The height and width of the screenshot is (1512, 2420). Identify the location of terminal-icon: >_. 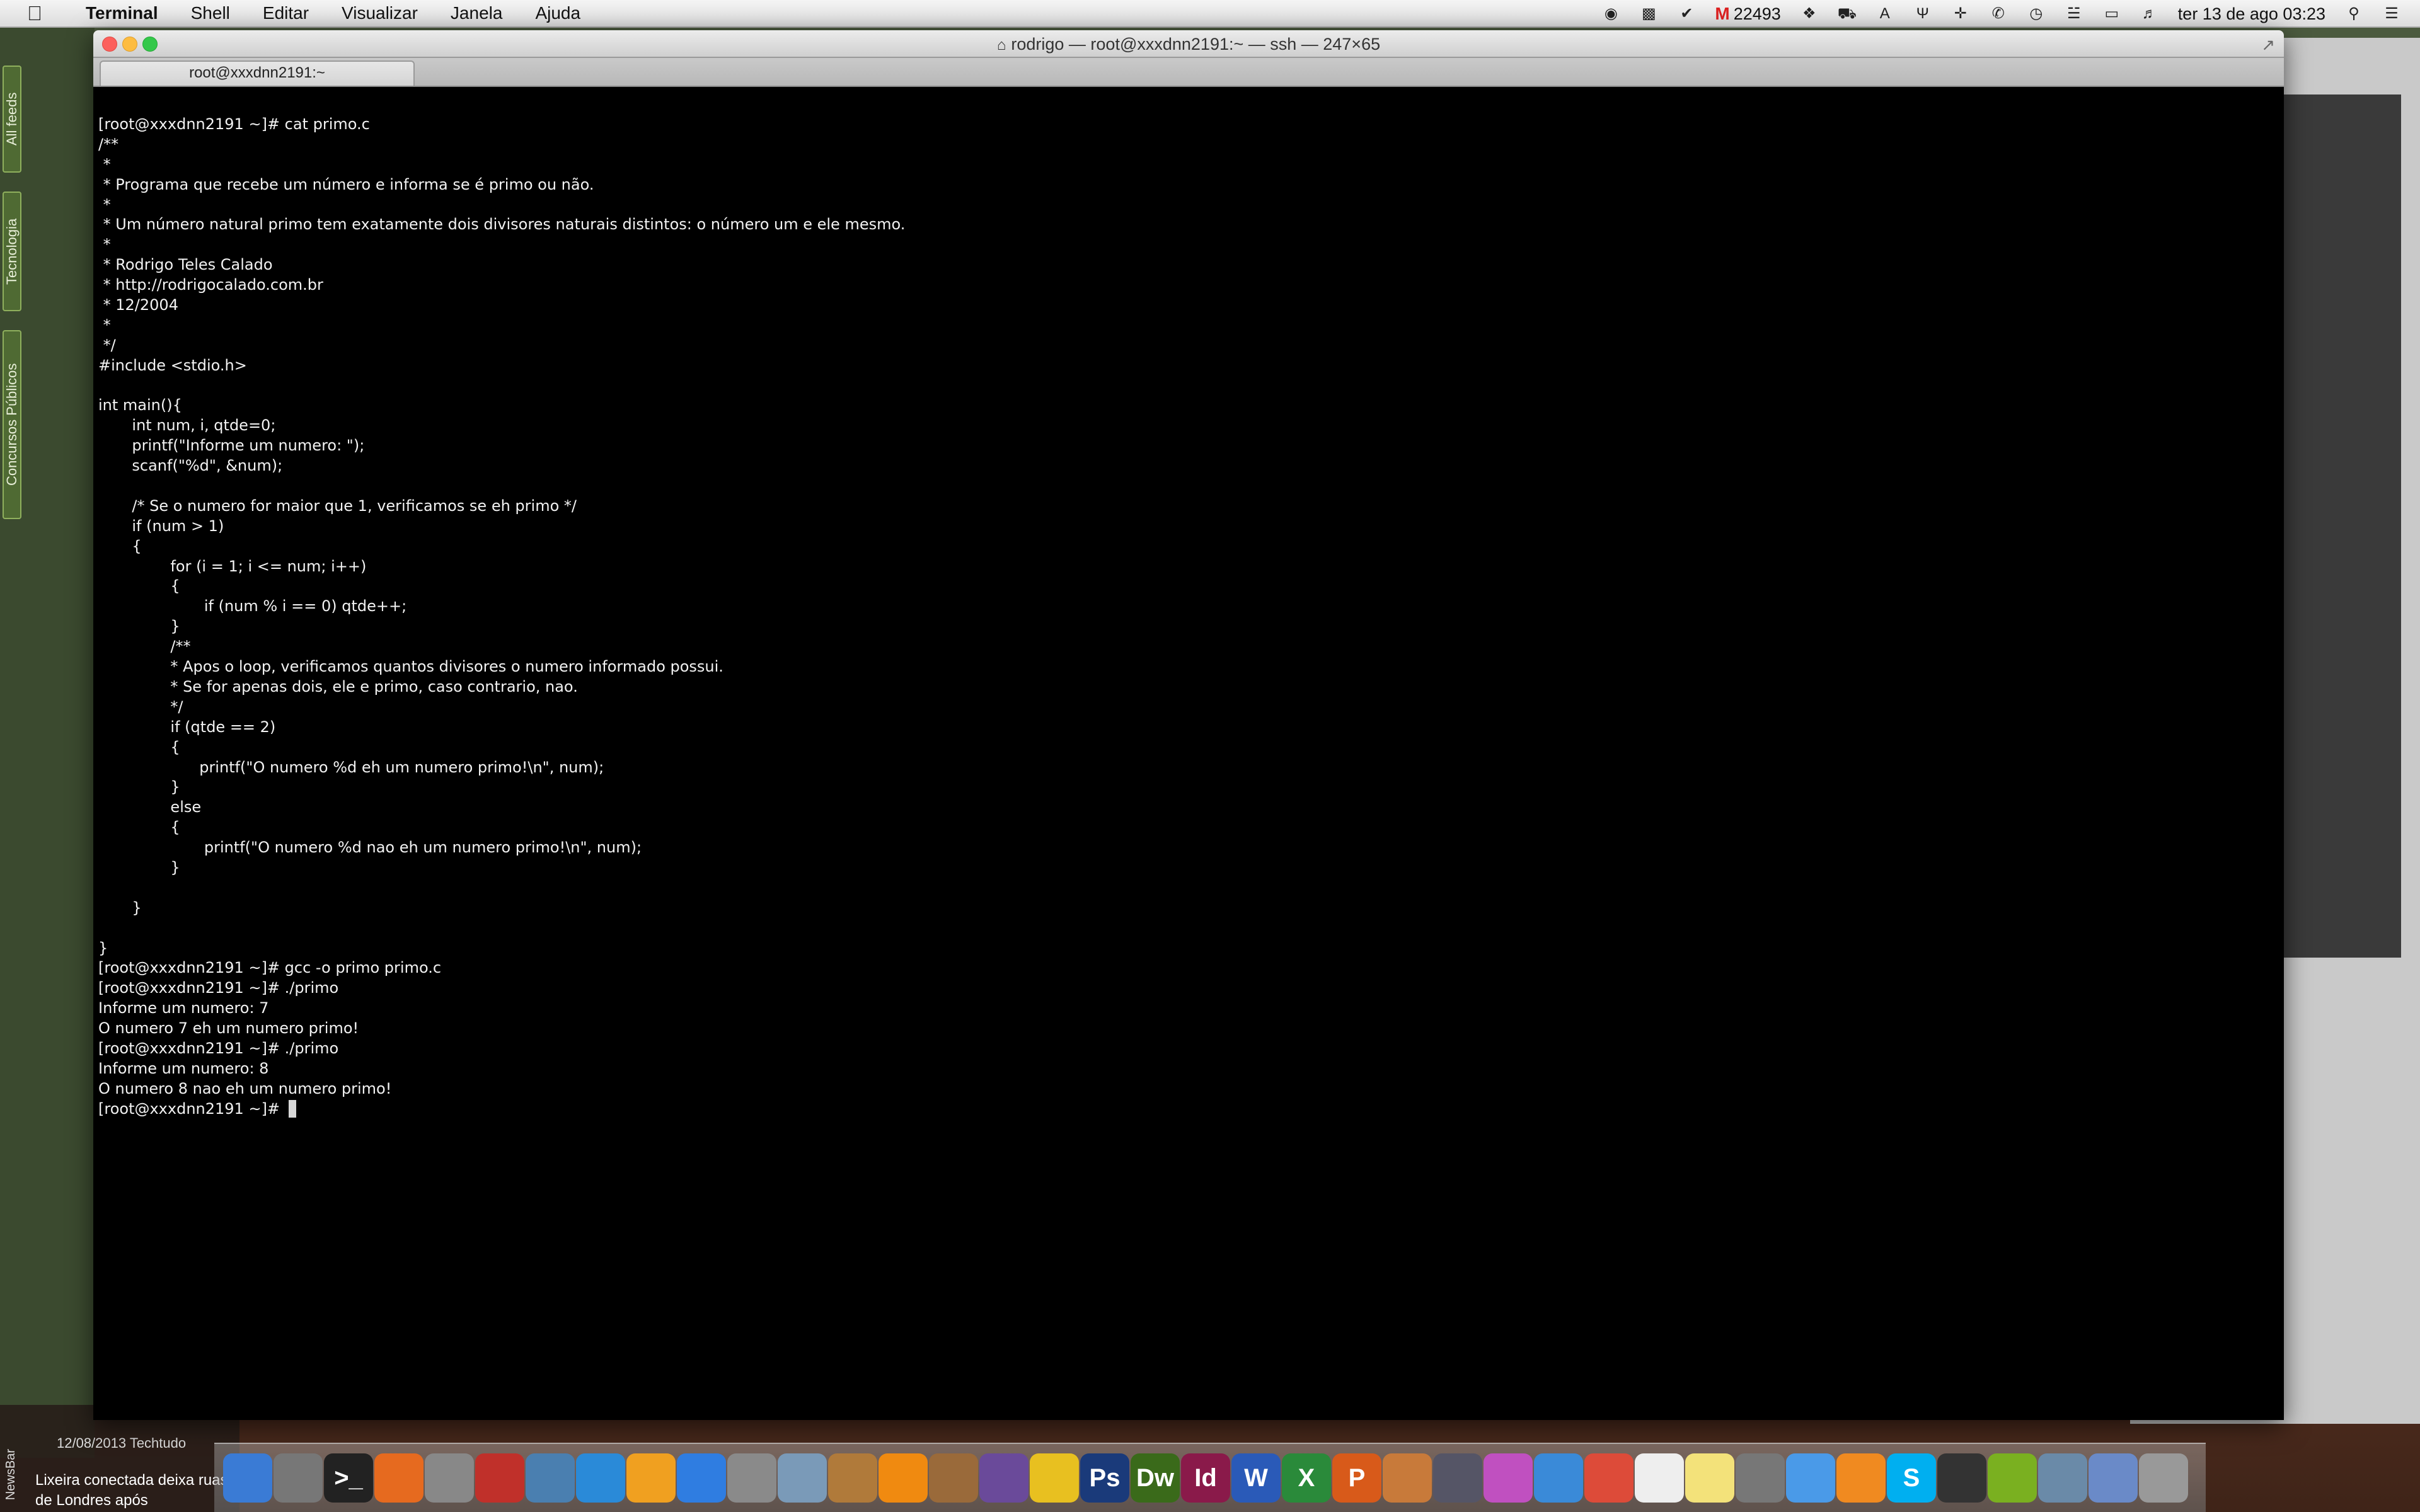
(349, 1478).